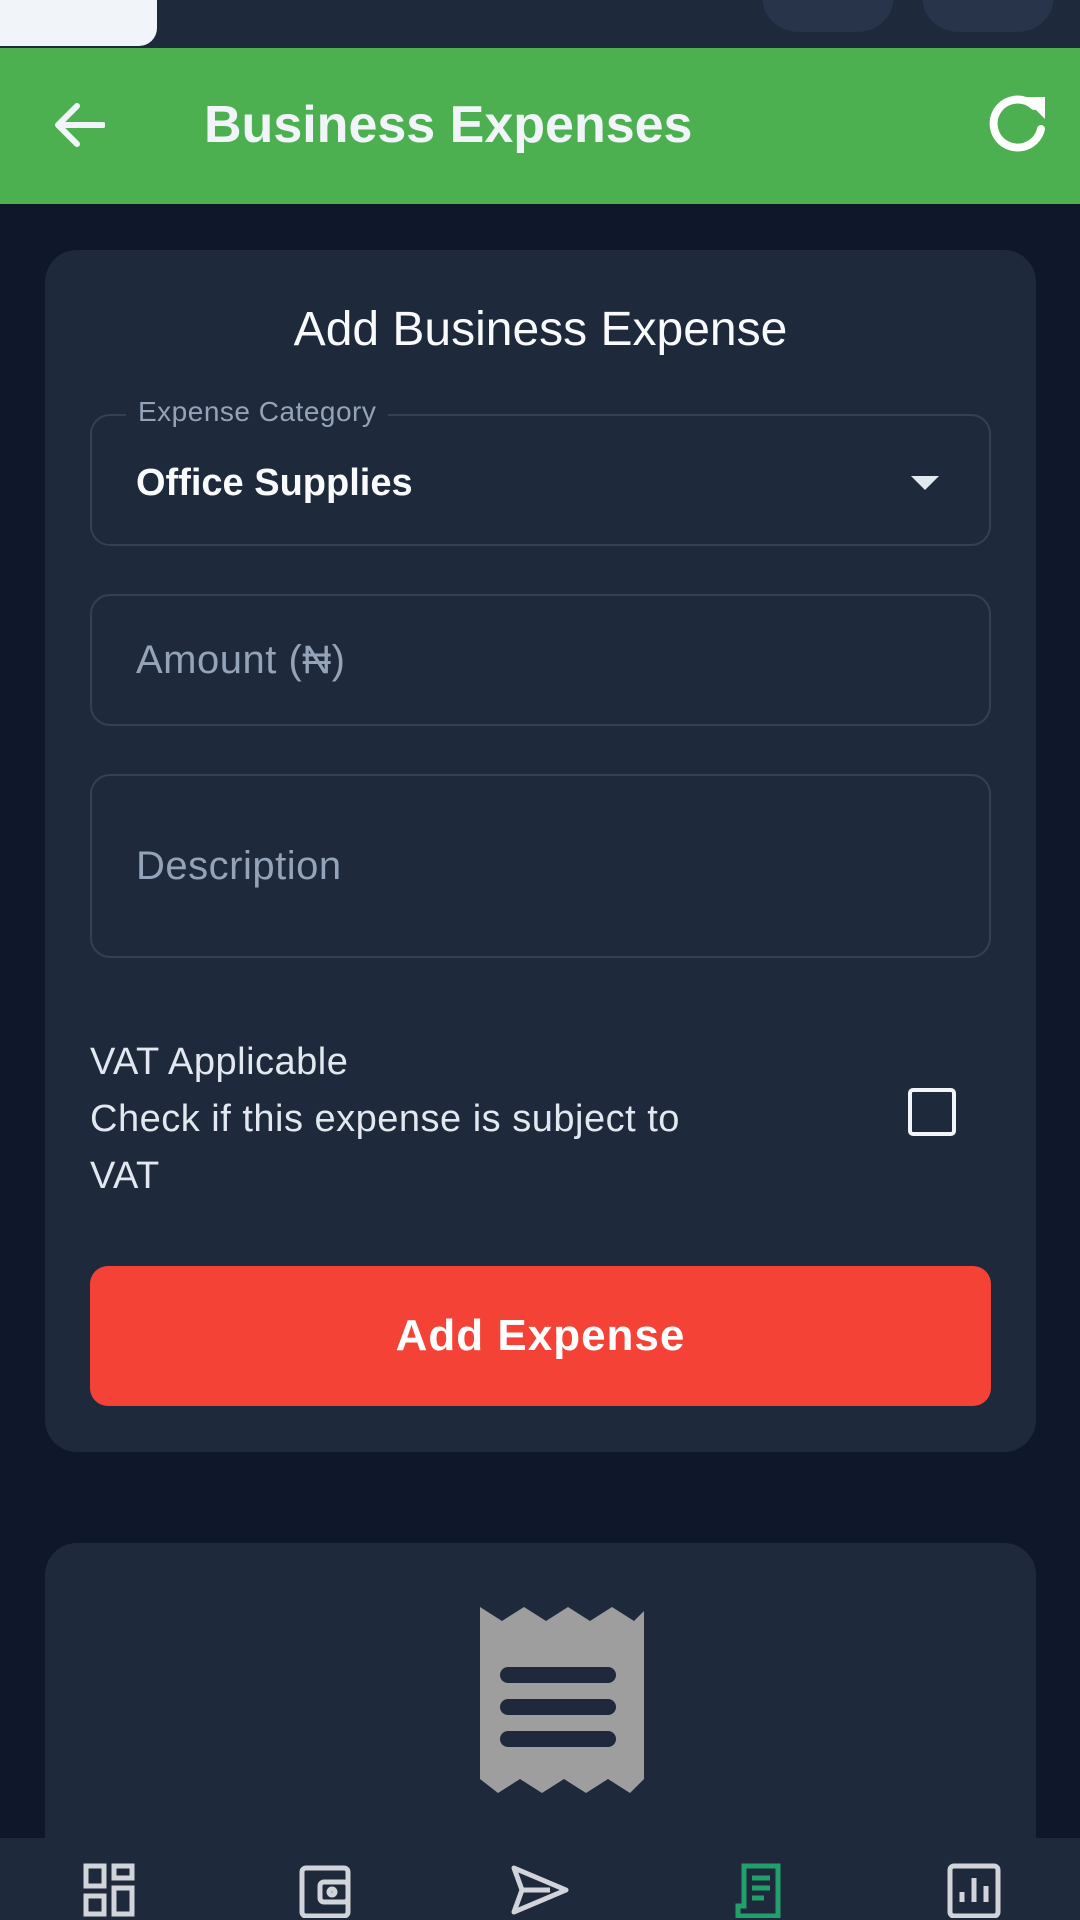 Image resolution: width=1080 pixels, height=1920 pixels. What do you see at coordinates (78, 23) in the screenshot?
I see `status-indicator` at bounding box center [78, 23].